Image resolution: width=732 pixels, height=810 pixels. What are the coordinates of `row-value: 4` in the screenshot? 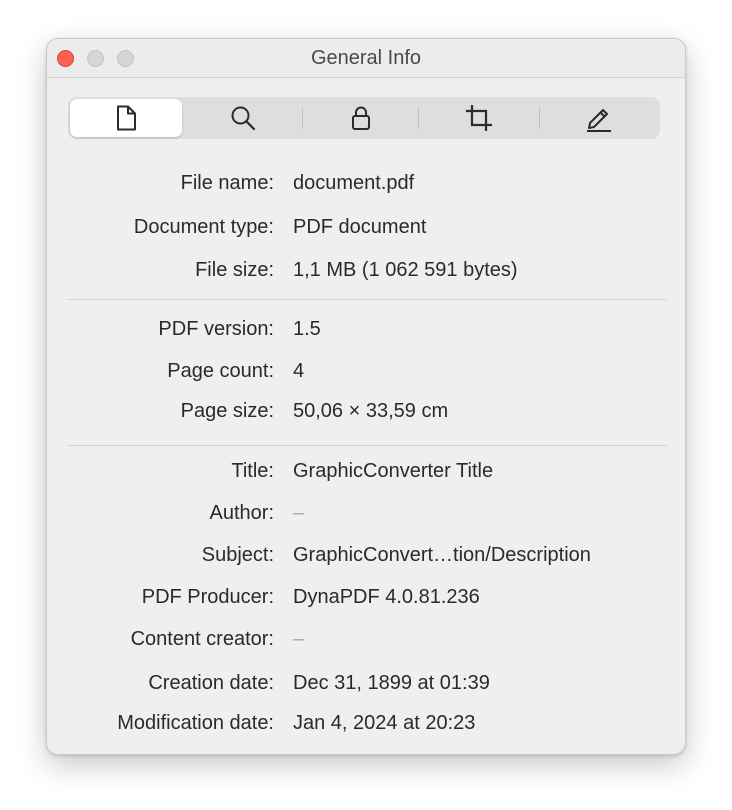 It's located at (299, 371).